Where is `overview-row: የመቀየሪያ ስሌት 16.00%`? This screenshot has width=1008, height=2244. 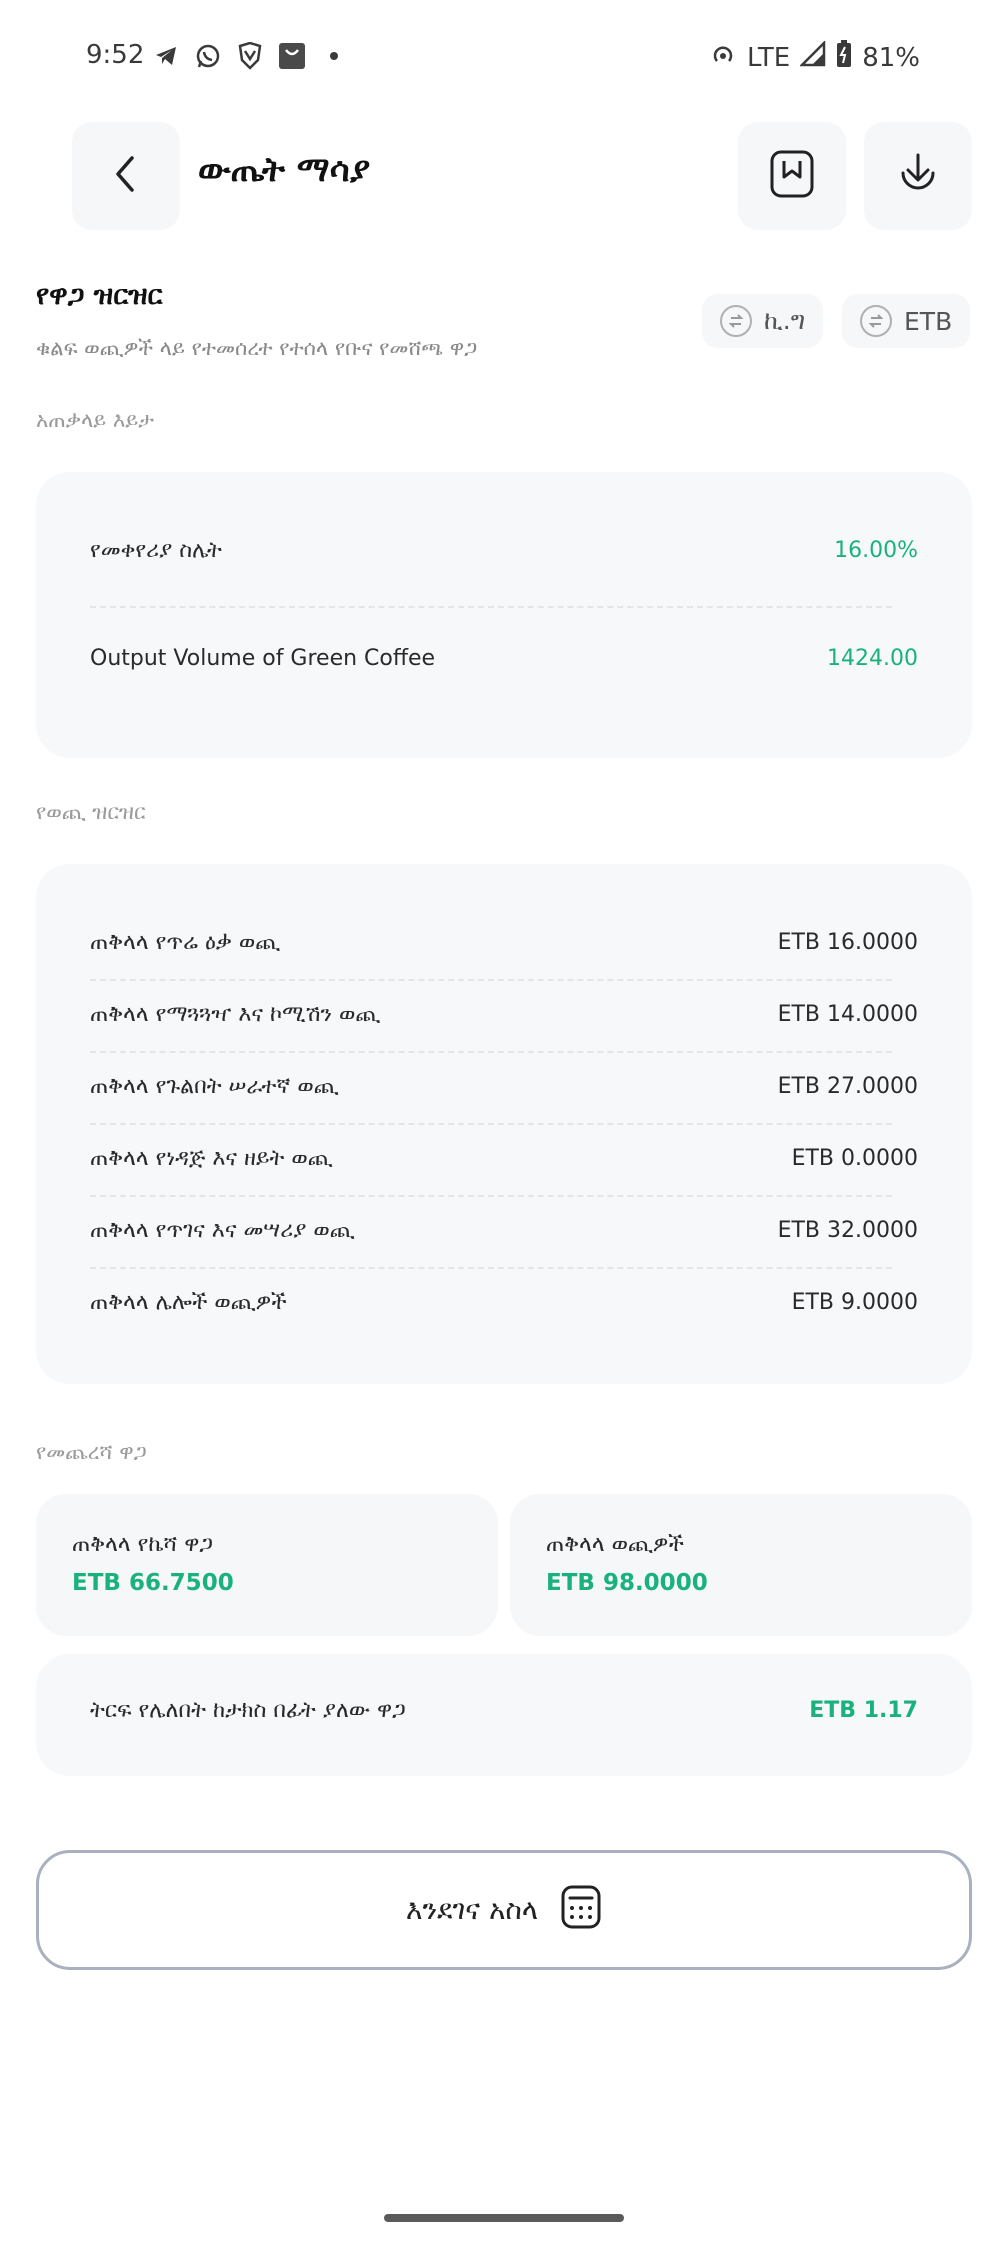
overview-row: የመቀየሪያ ስሌት 16.00% is located at coordinates (504, 550).